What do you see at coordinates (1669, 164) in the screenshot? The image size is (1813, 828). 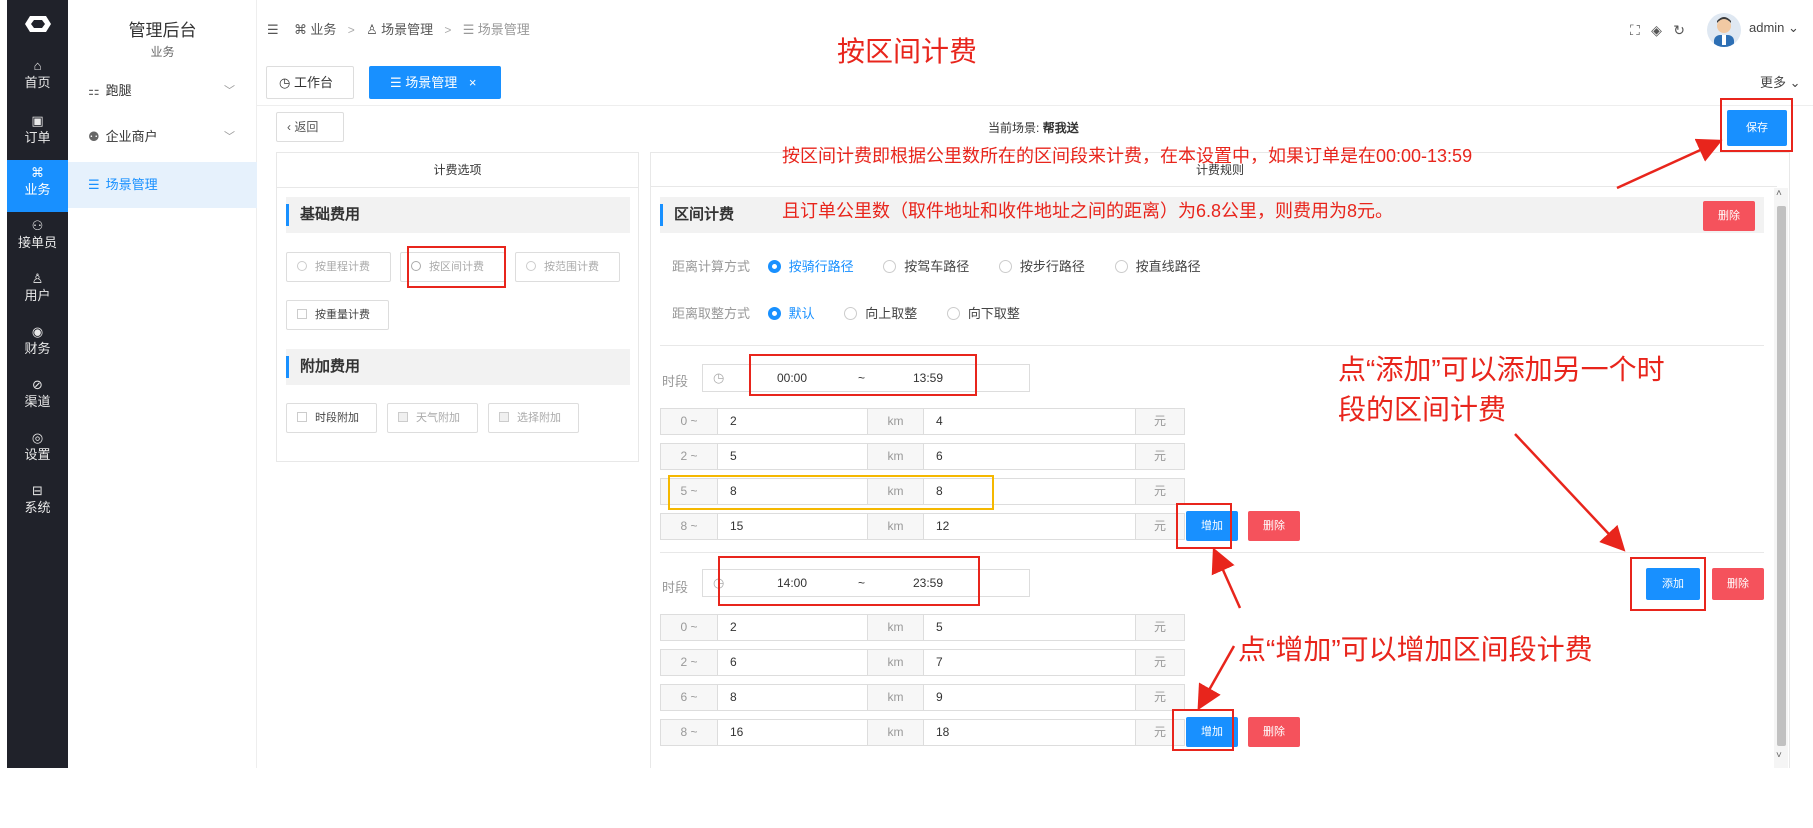 I see `arrow-to-save` at bounding box center [1669, 164].